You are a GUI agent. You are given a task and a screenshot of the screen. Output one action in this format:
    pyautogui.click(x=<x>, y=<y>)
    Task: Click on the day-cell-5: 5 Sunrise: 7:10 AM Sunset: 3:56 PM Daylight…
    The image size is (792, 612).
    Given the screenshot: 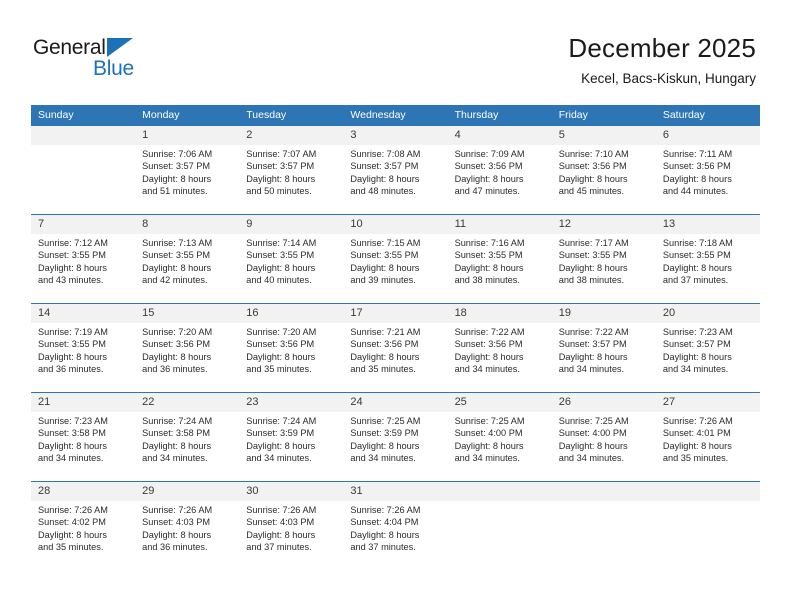 What is the action you would take?
    pyautogui.click(x=603, y=170)
    